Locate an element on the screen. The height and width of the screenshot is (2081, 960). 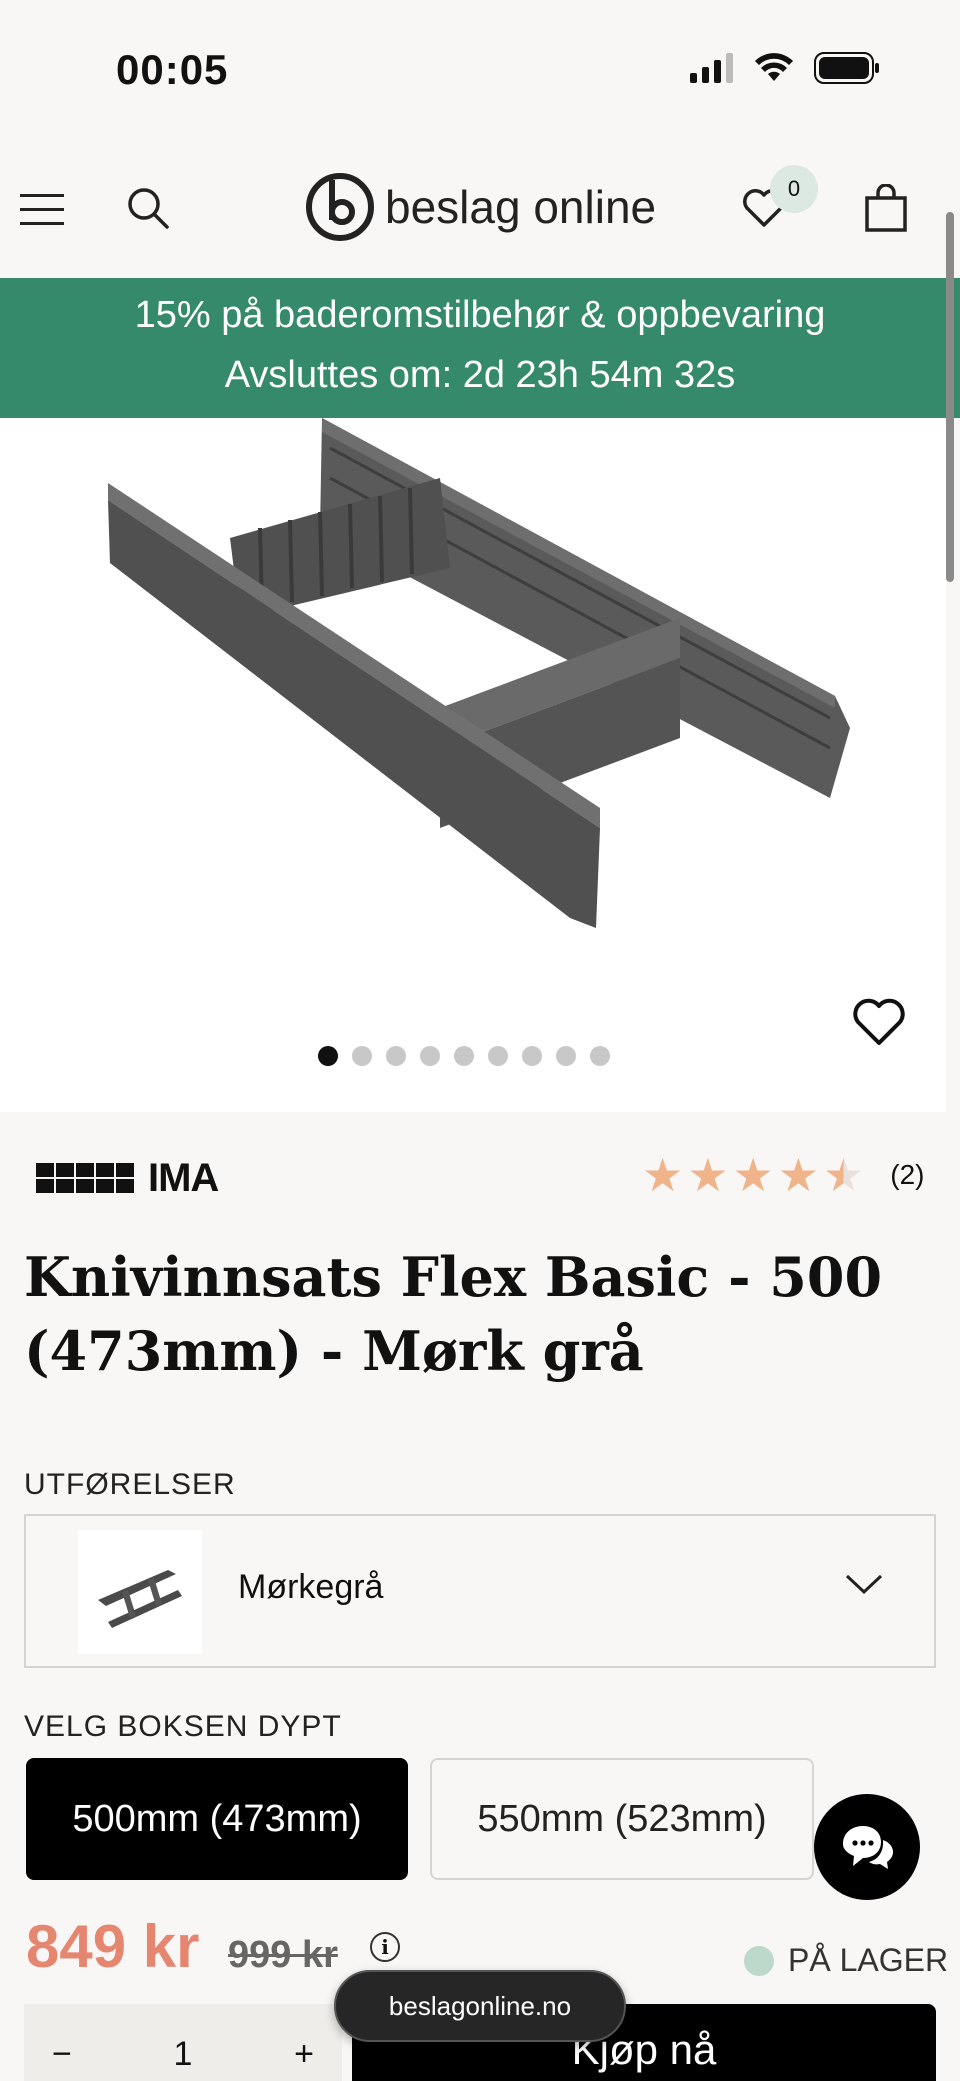
site-logo: beslag online is located at coordinates (480, 207).